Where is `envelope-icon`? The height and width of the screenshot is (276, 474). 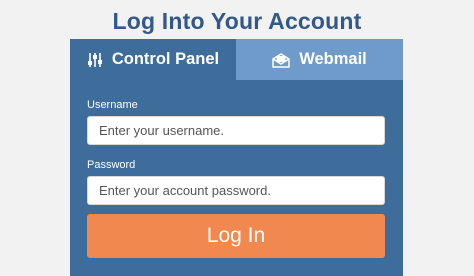 envelope-icon is located at coordinates (281, 60).